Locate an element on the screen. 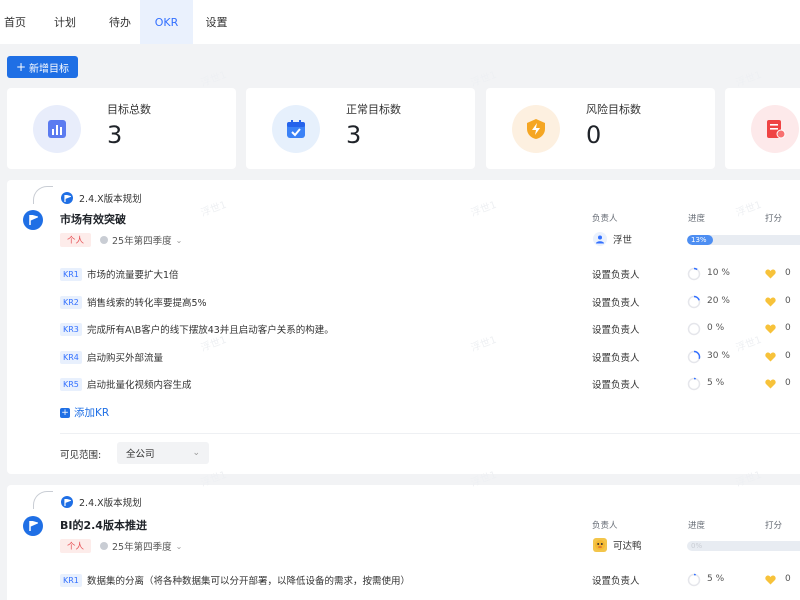  kr-badge: KR3 is located at coordinates (71, 329).